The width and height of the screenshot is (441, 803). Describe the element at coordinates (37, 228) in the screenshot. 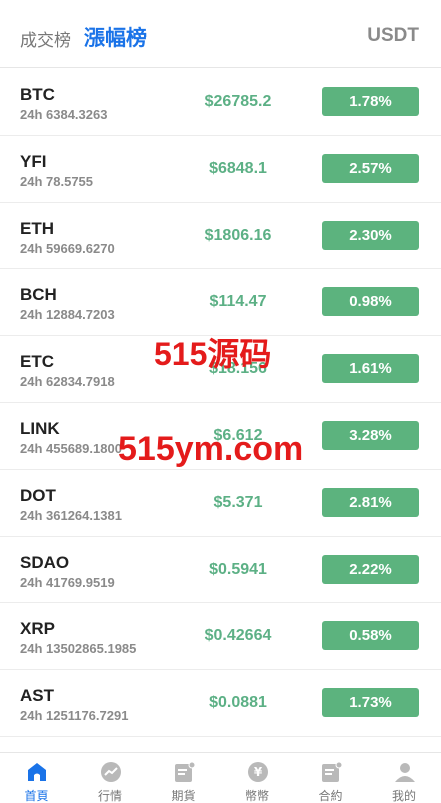

I see `ticker-symbol: ETH` at that location.